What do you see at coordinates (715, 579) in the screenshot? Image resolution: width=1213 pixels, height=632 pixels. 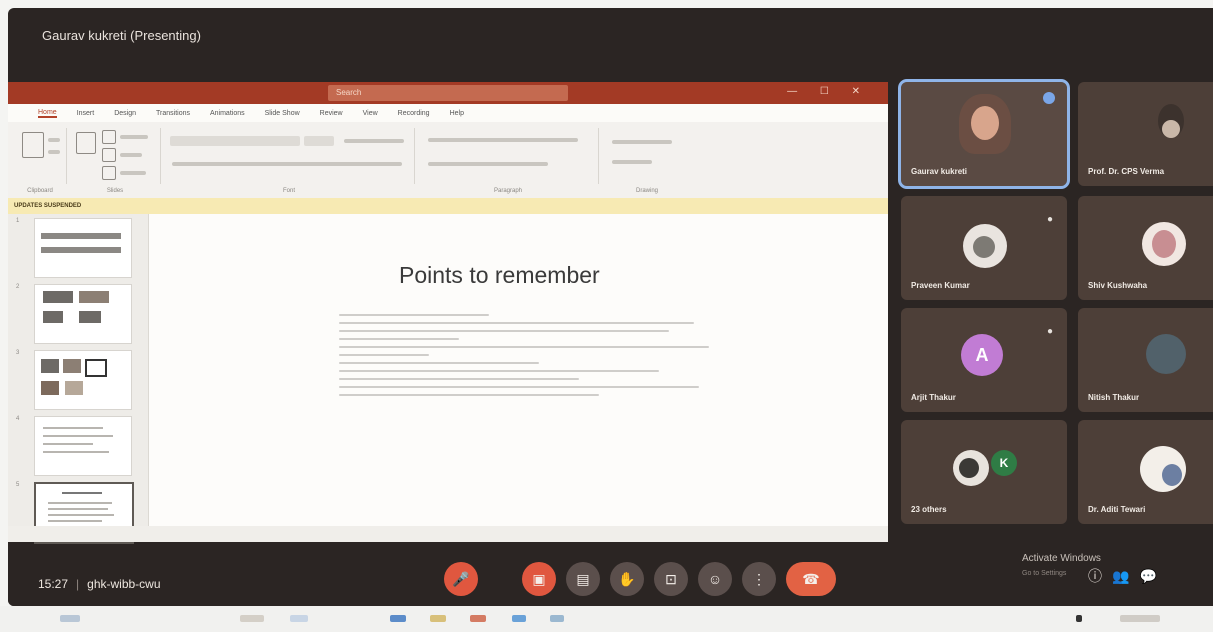 I see `emoji-icon: ☺` at bounding box center [715, 579].